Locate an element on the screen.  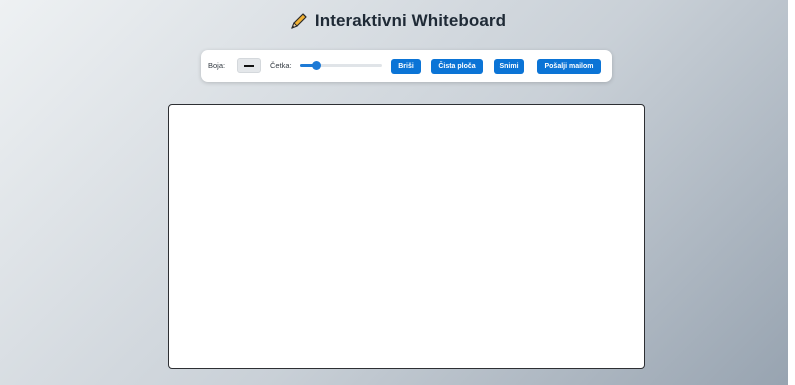
slider-thumb is located at coordinates (316, 65).